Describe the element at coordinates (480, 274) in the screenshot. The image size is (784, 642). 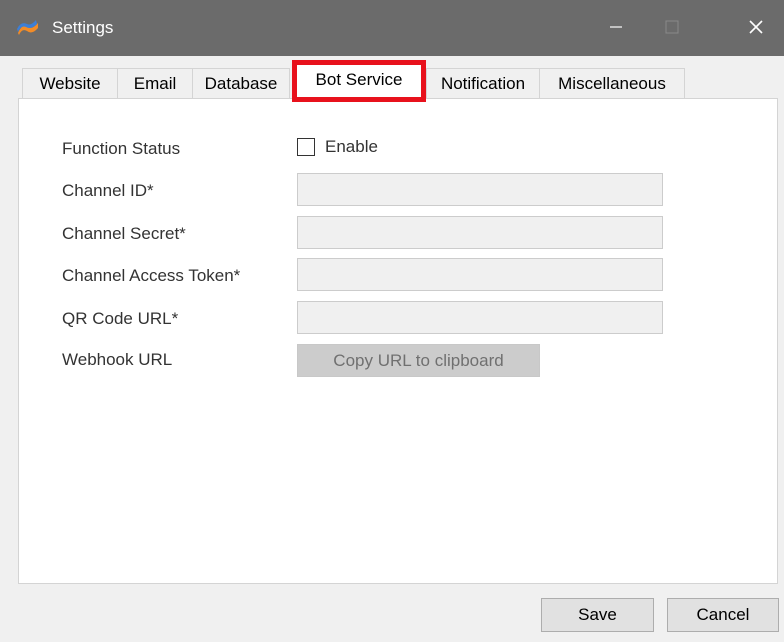
I see `channel-access-token-input` at that location.